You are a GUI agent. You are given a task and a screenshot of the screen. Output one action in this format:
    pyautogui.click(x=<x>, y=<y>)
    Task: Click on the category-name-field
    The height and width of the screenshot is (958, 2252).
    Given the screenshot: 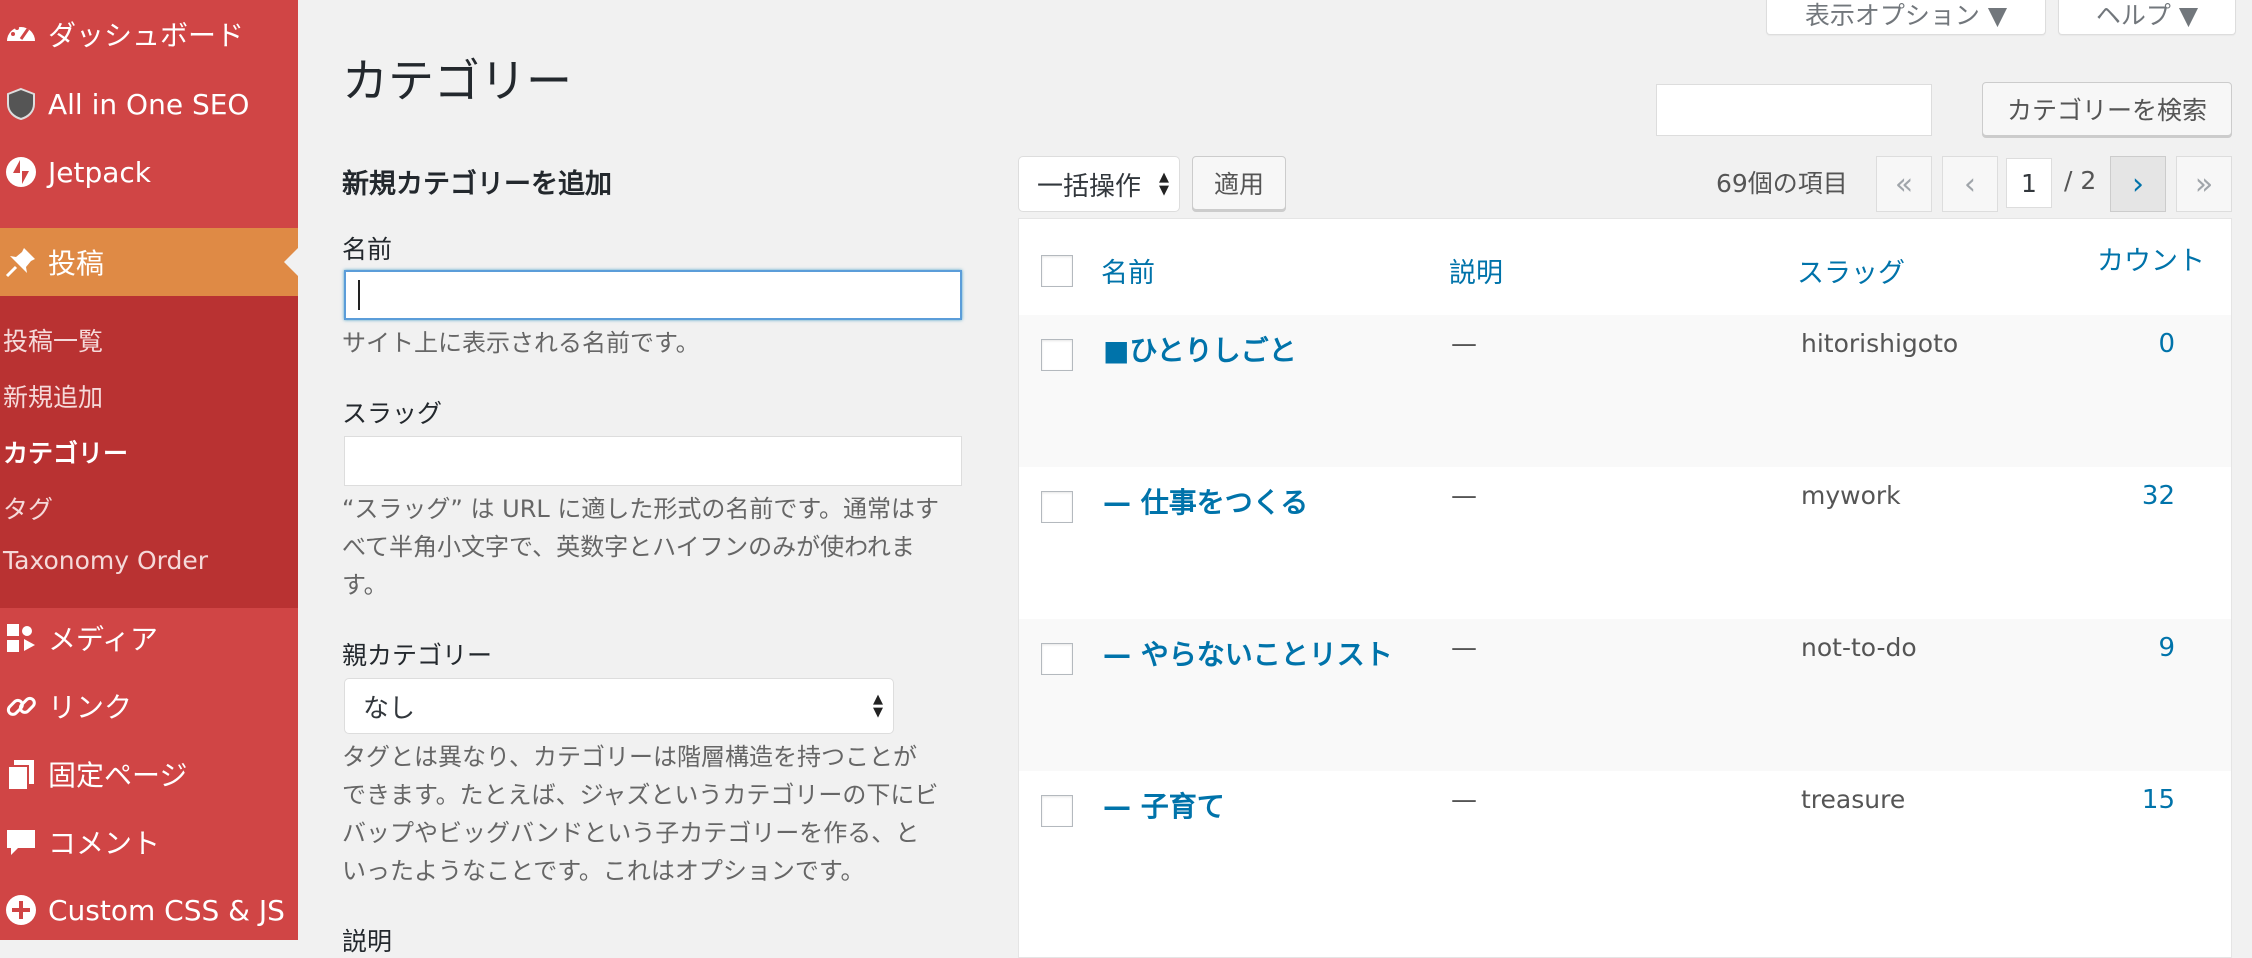 What is the action you would take?
    pyautogui.click(x=653, y=295)
    